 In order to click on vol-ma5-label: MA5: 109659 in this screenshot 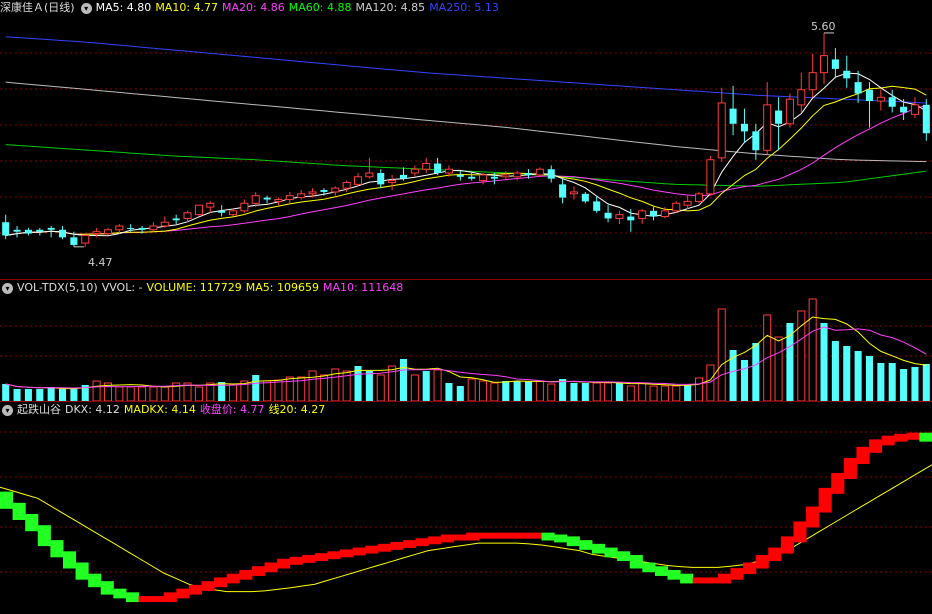, I will do `click(282, 287)`.